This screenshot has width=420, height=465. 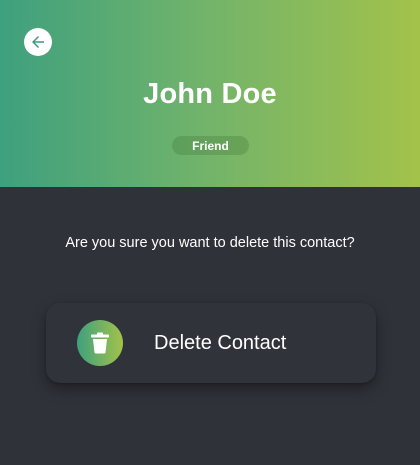 What do you see at coordinates (210, 145) in the screenshot?
I see `relationship-badge: Friend` at bounding box center [210, 145].